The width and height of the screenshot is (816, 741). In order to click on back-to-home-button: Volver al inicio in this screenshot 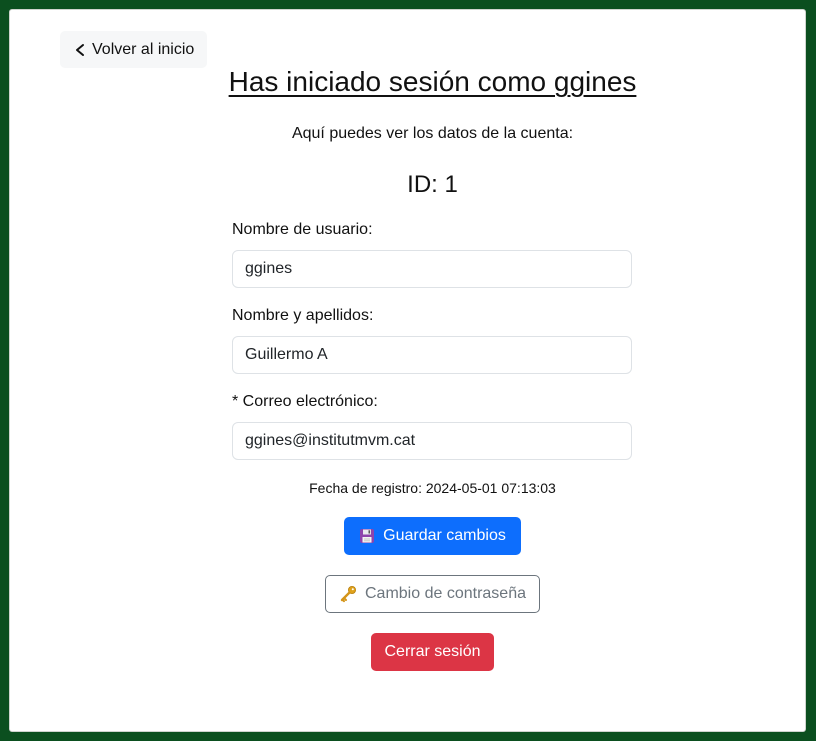, I will do `click(134, 49)`.